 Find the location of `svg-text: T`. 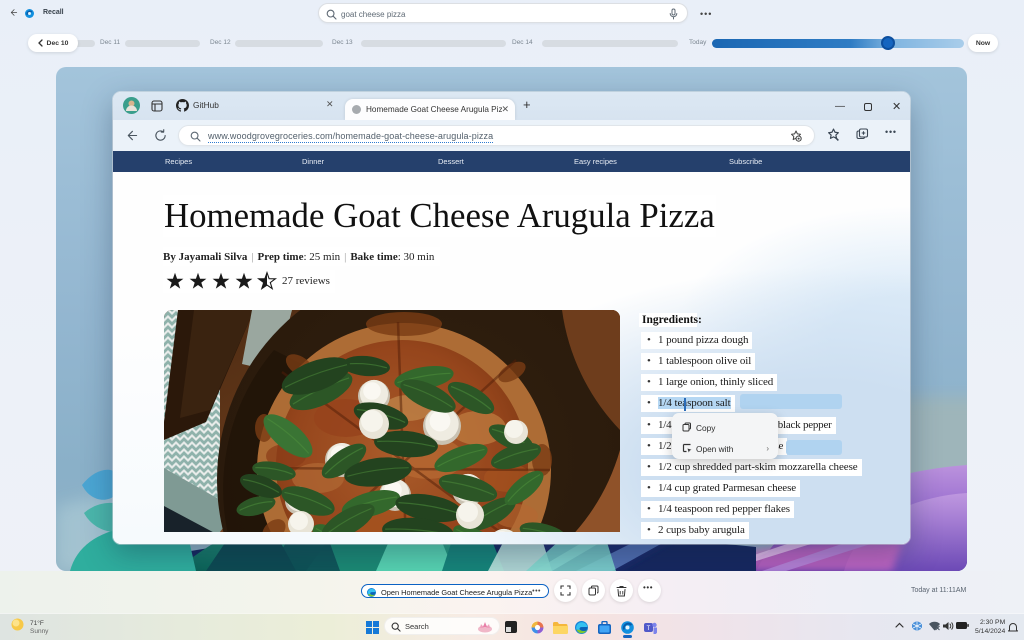

svg-text: T is located at coordinates (649, 629).